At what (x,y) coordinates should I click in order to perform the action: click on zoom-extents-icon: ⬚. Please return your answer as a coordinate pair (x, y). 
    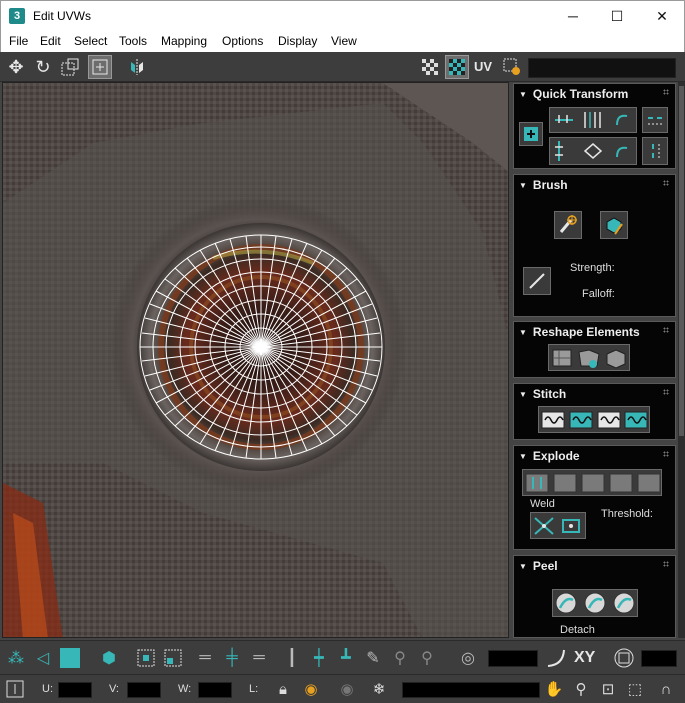
    Looking at the image, I should click on (635, 689).